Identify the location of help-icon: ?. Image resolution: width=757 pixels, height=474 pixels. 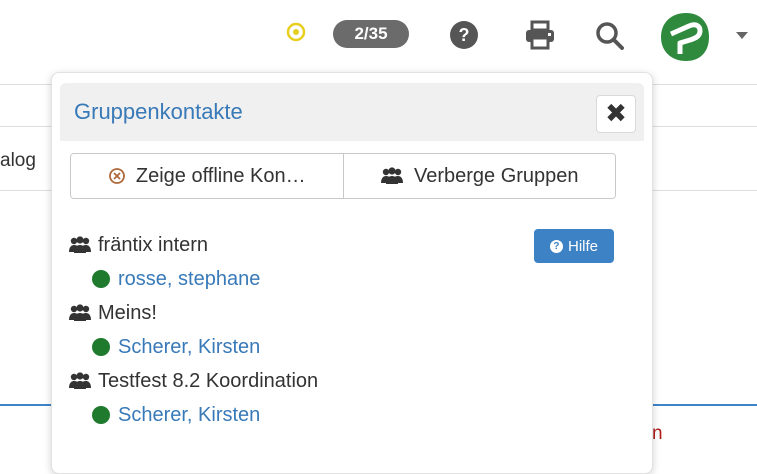
(464, 35).